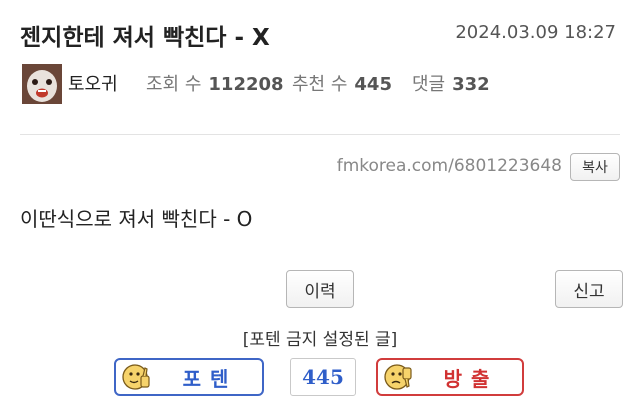 This screenshot has width=640, height=402. I want to click on post-date: 2024.03.09 18:27, so click(535, 32).